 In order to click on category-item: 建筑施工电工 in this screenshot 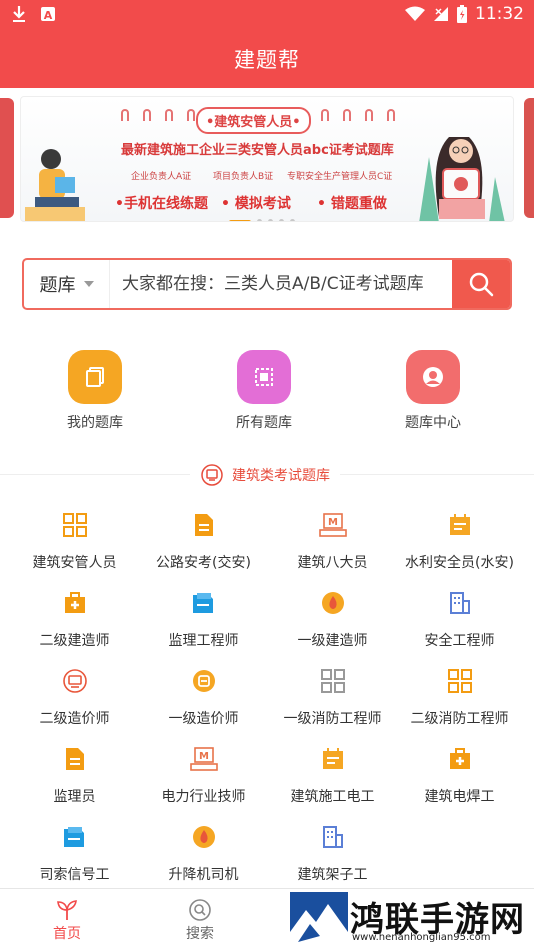, I will do `click(332, 775)`.